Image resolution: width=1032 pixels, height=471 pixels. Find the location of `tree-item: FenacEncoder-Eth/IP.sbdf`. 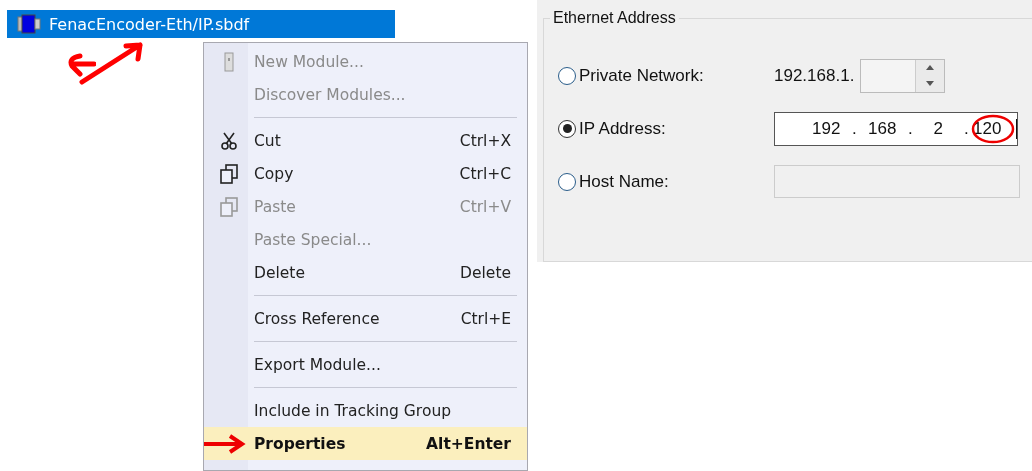

tree-item: FenacEncoder-Eth/IP.sbdf is located at coordinates (201, 24).